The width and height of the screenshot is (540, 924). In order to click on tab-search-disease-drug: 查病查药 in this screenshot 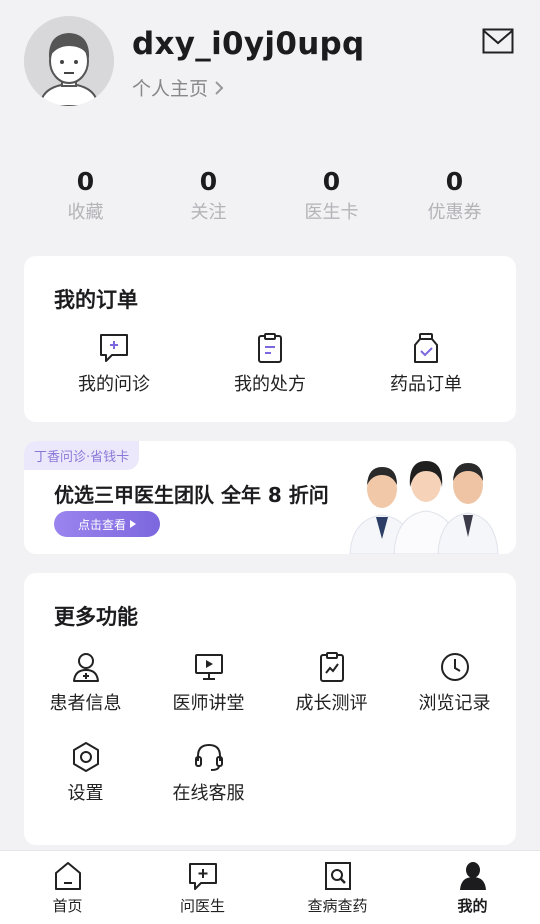, I will do `click(337, 887)`.